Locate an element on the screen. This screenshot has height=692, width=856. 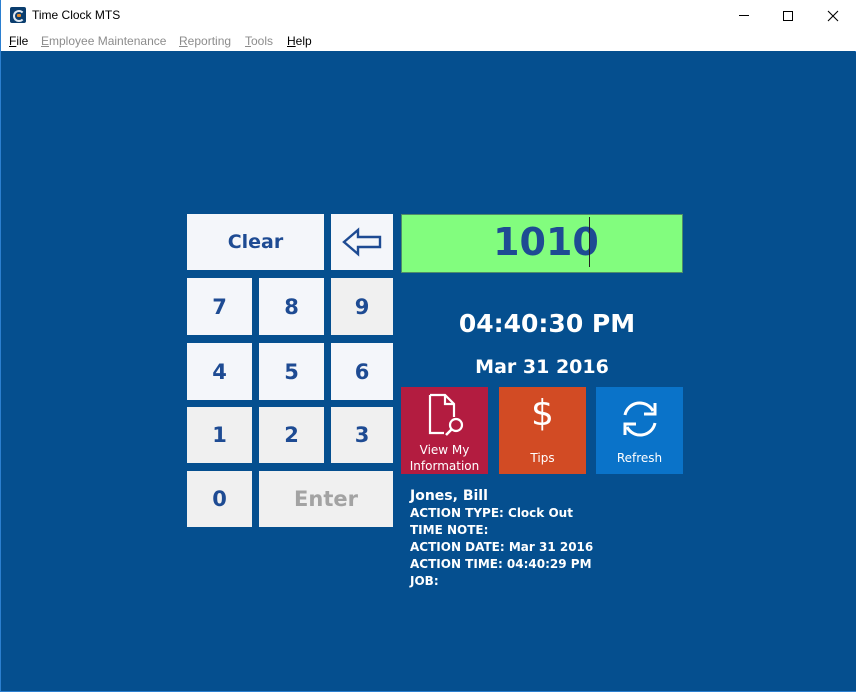
view-my-information-label-1: View My is located at coordinates (444, 450).